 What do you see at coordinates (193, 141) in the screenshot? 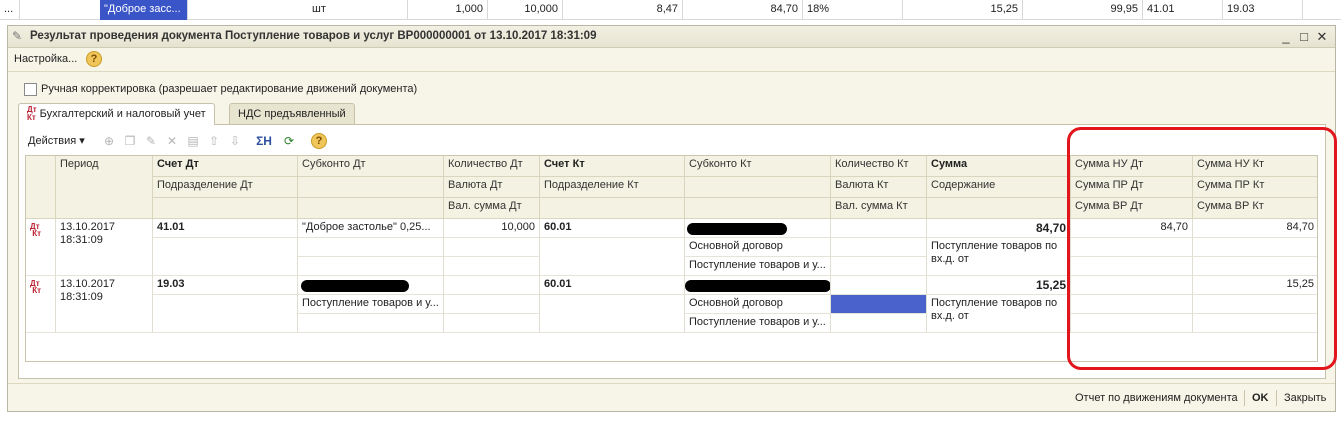
I see `save-icon: ▤` at bounding box center [193, 141].